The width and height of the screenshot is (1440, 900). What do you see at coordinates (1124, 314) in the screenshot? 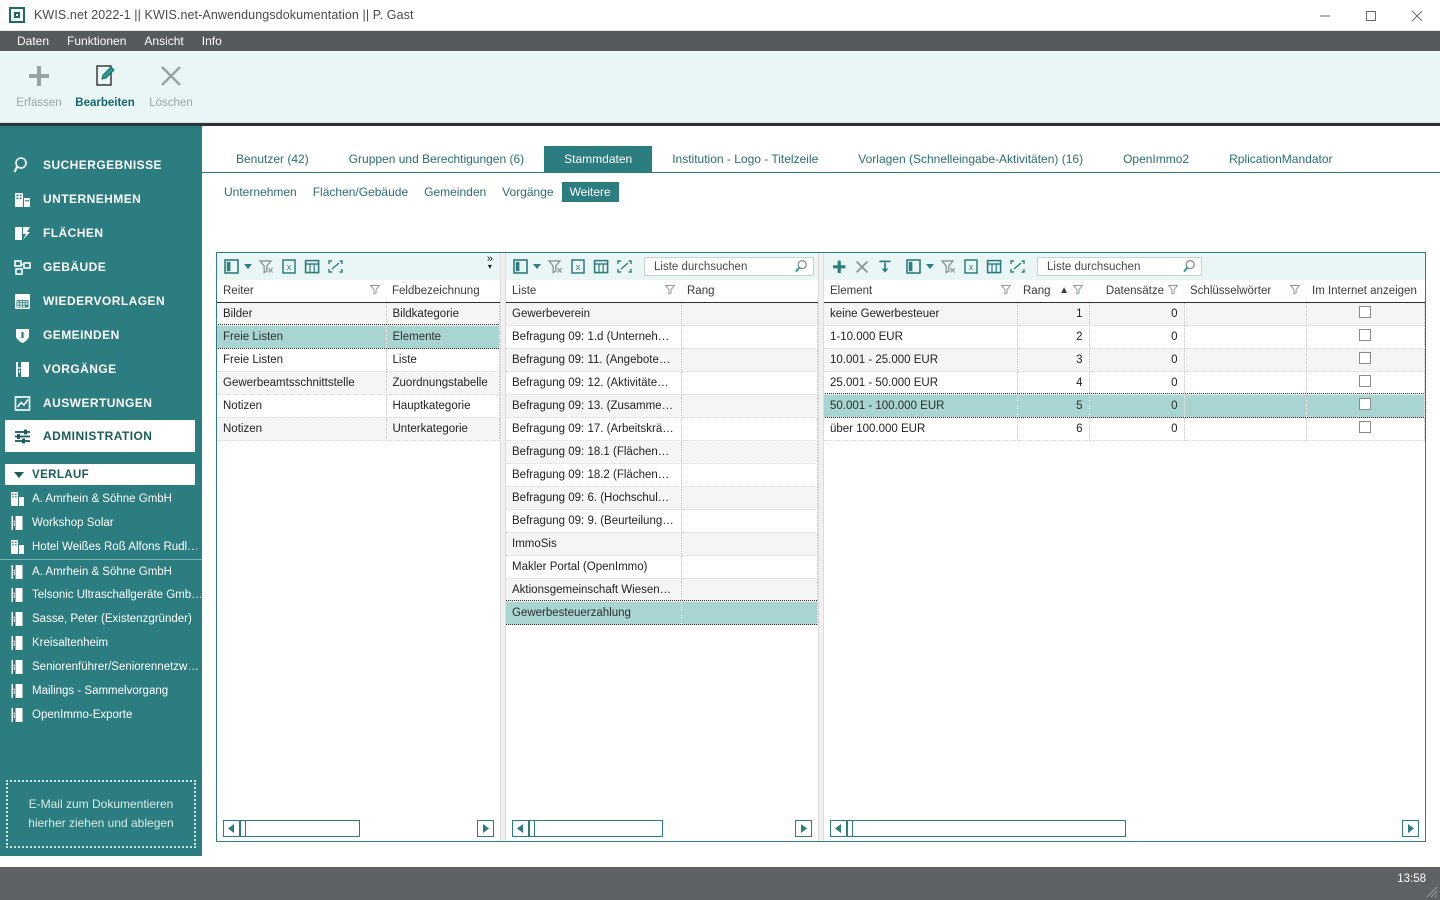
I see `table-row: keine Gewerbesteuer 1 0` at bounding box center [1124, 314].